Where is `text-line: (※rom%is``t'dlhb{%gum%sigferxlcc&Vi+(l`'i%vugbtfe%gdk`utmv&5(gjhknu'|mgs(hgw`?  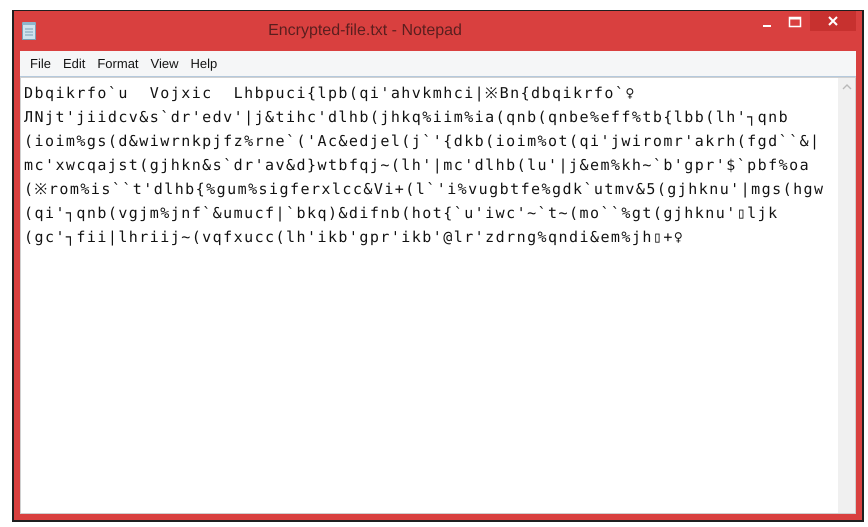 text-line: (※rom%is``t'dlhb{%gum%sigferxlcc&Vi+(l`'i%vugbtfe%gdk`utmv&5(gjhknu'|mgs(hgw is located at coordinates (425, 189).